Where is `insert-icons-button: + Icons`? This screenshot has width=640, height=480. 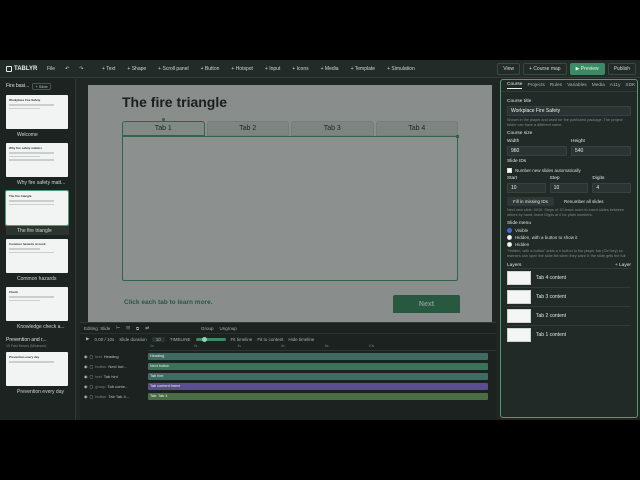 insert-icons-button: + Icons is located at coordinates (300, 69).